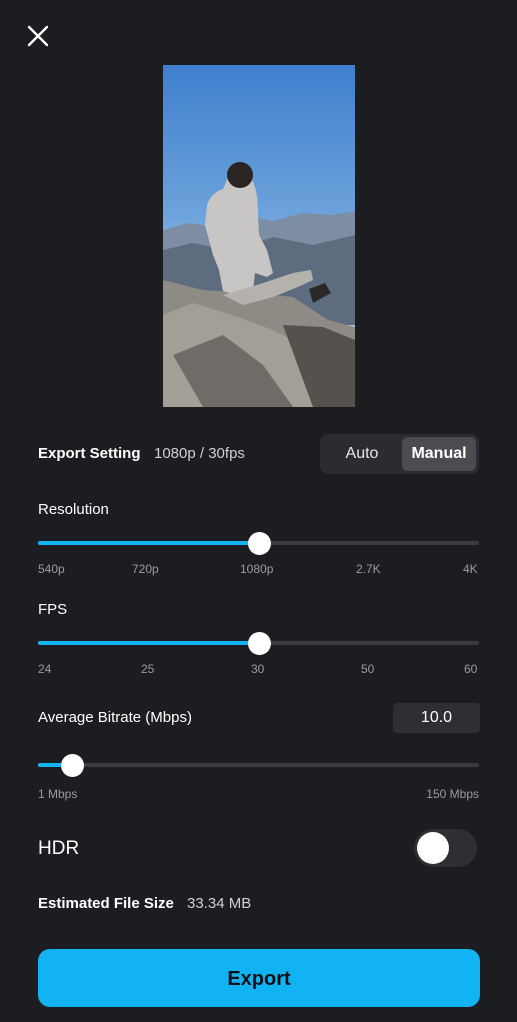 This screenshot has width=517, height=1022. I want to click on resolution-tick: 720p, so click(145, 569).